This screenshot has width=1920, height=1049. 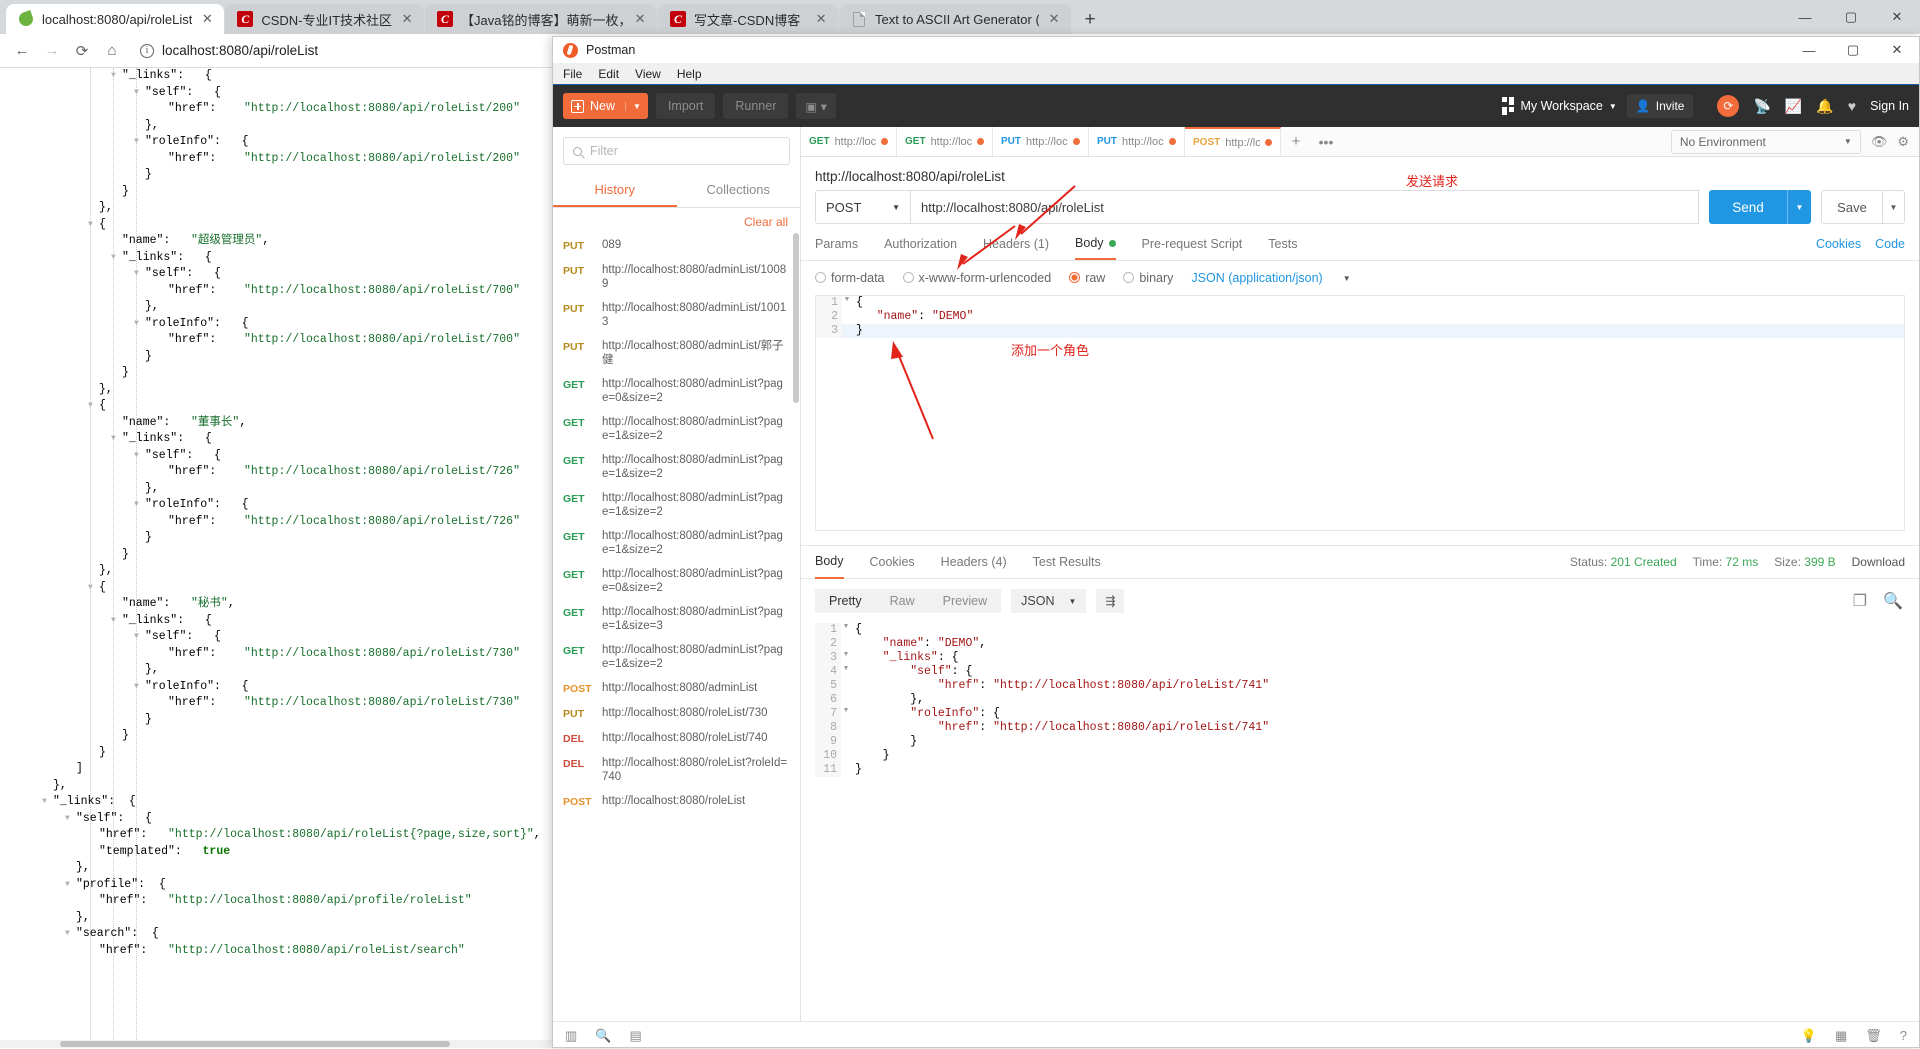 What do you see at coordinates (1016, 248) in the screenshot?
I see `tab-headers: Headers (1)` at bounding box center [1016, 248].